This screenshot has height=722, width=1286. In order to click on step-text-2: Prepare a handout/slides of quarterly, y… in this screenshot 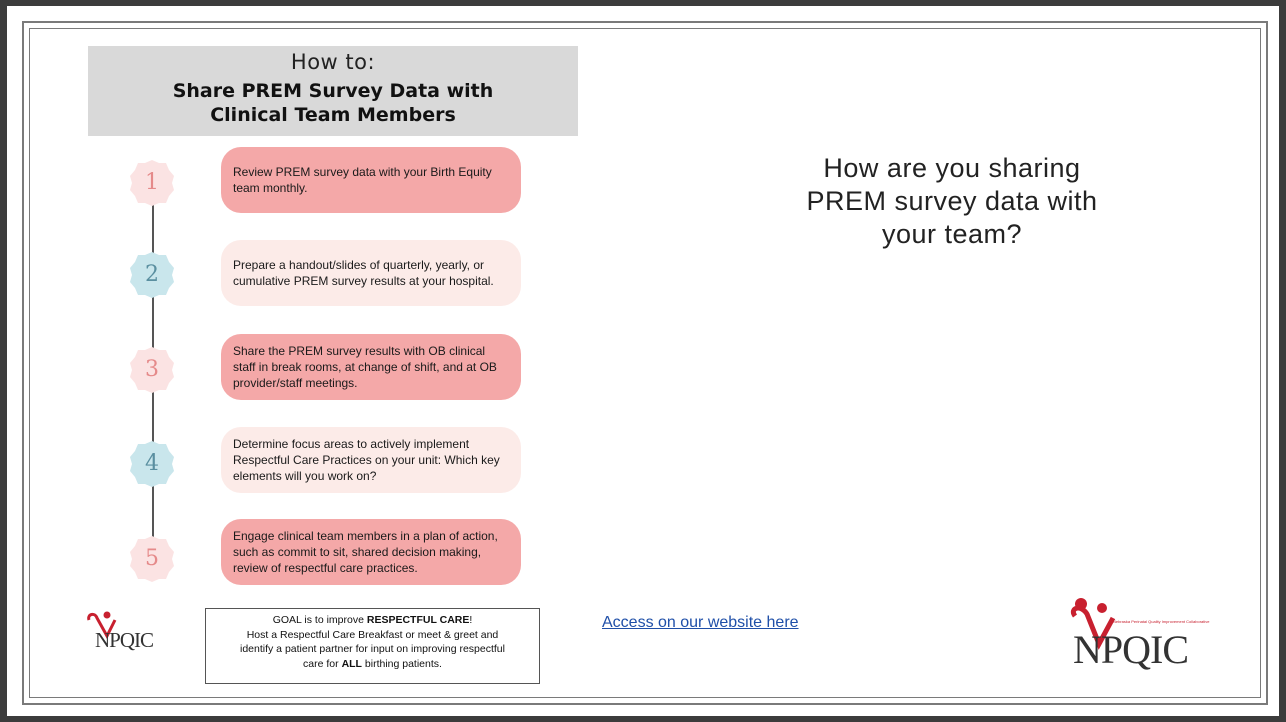, I will do `click(363, 273)`.